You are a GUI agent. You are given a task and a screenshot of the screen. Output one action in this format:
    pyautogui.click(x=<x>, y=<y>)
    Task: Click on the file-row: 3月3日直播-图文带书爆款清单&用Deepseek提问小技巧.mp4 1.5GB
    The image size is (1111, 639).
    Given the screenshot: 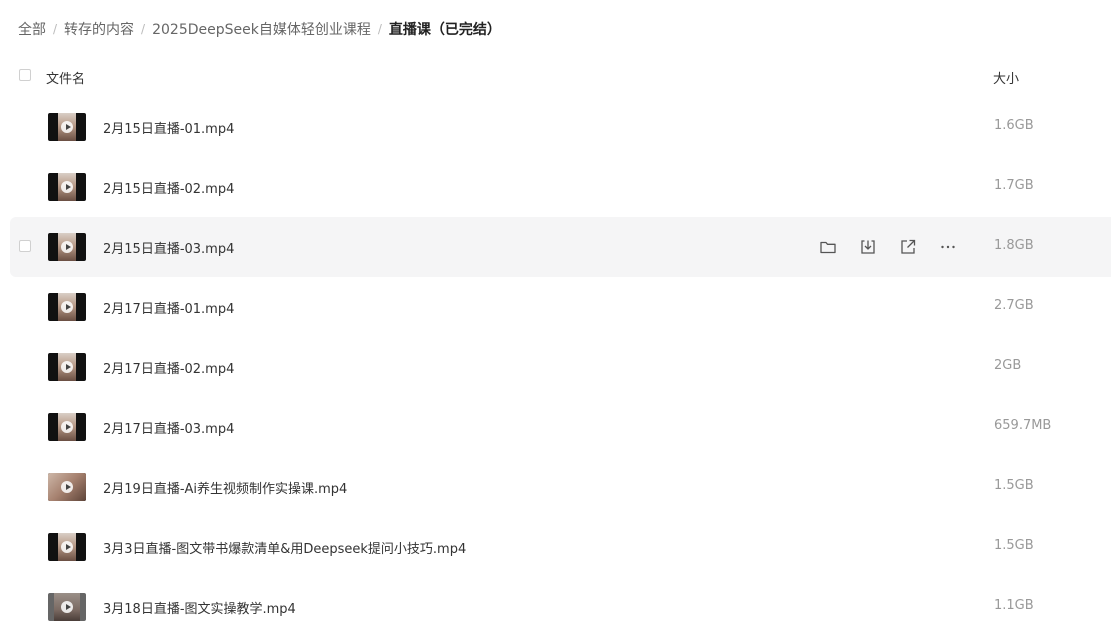 What is the action you would take?
    pyautogui.click(x=560, y=547)
    